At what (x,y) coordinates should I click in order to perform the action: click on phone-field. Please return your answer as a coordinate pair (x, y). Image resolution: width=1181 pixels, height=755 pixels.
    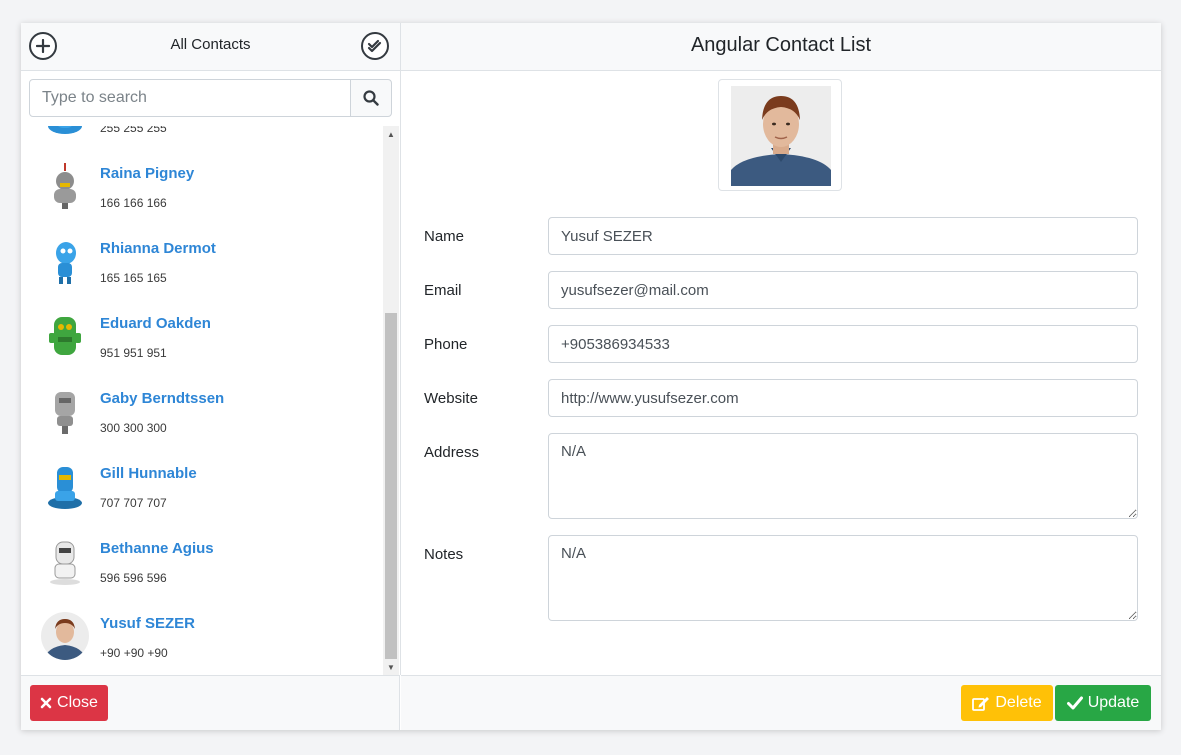
    Looking at the image, I should click on (843, 344).